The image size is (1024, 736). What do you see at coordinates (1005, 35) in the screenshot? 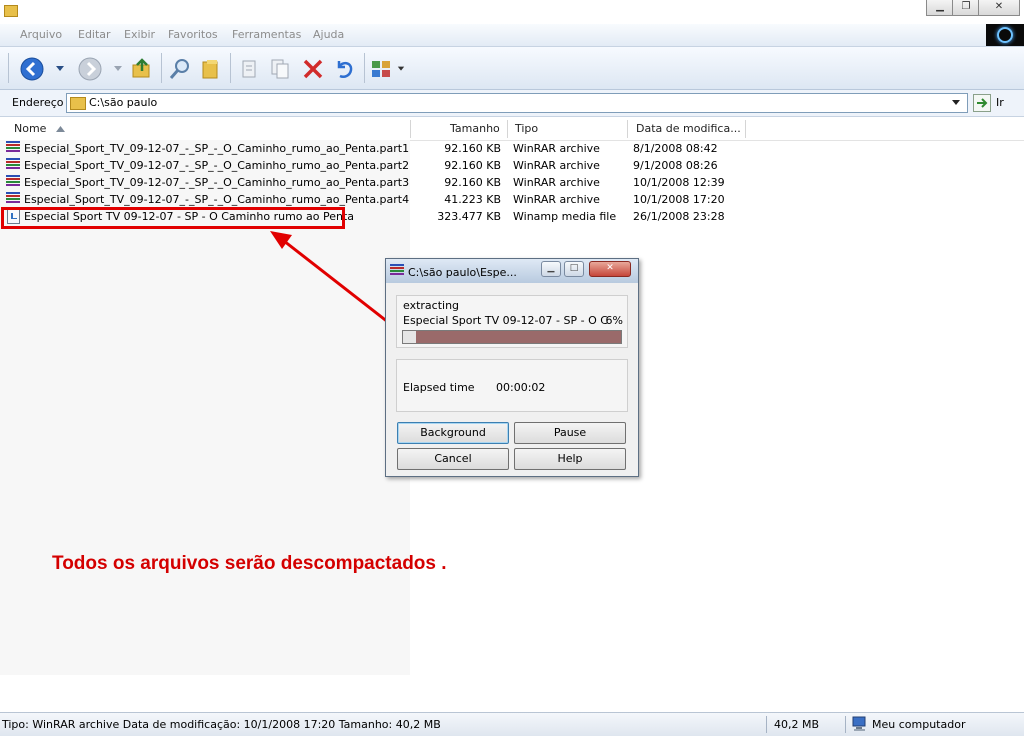
I see `windows-logo` at bounding box center [1005, 35].